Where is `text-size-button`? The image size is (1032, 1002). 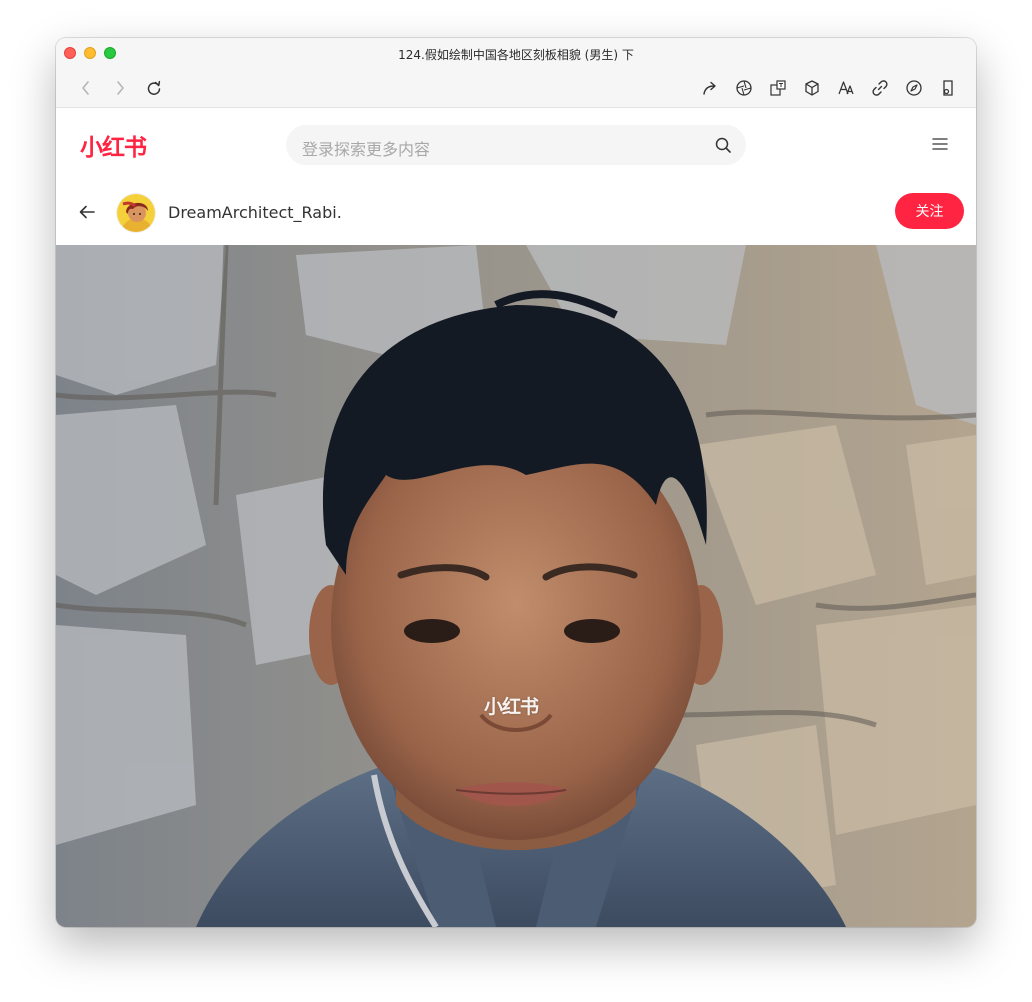
text-size-button is located at coordinates (846, 88).